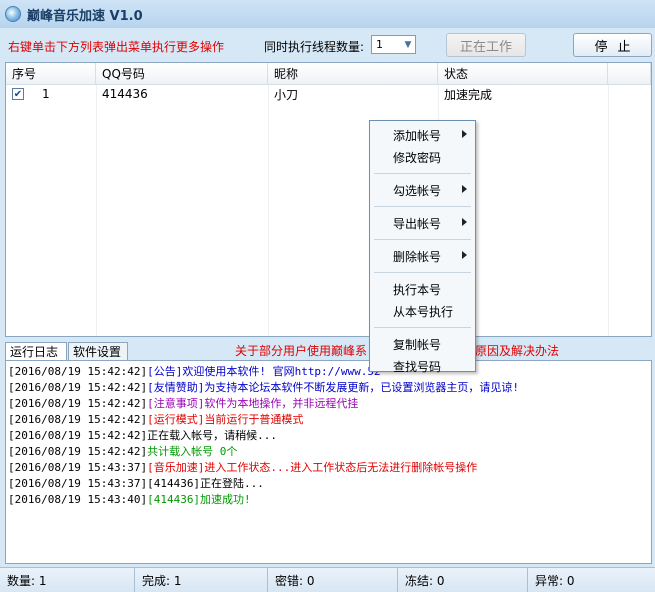 The height and width of the screenshot is (592, 655). I want to click on menu-item-label: 勾选帐号, so click(417, 190).